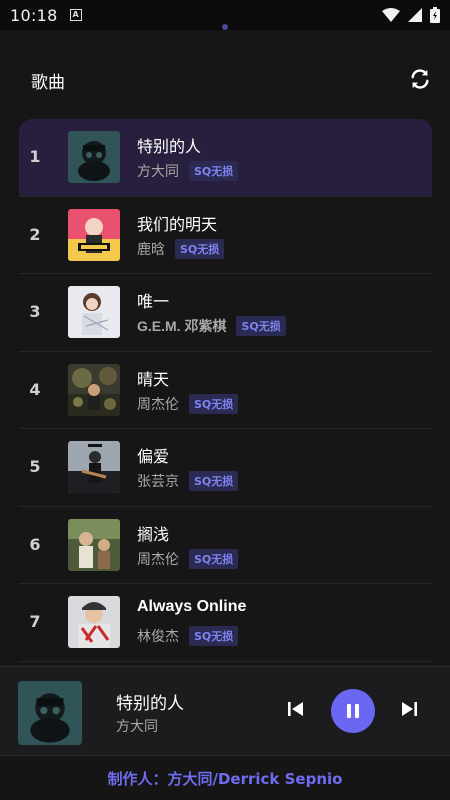  Describe the element at coordinates (225, 710) in the screenshot. I see `now-playing-bar: 特别的人 方大同` at that location.